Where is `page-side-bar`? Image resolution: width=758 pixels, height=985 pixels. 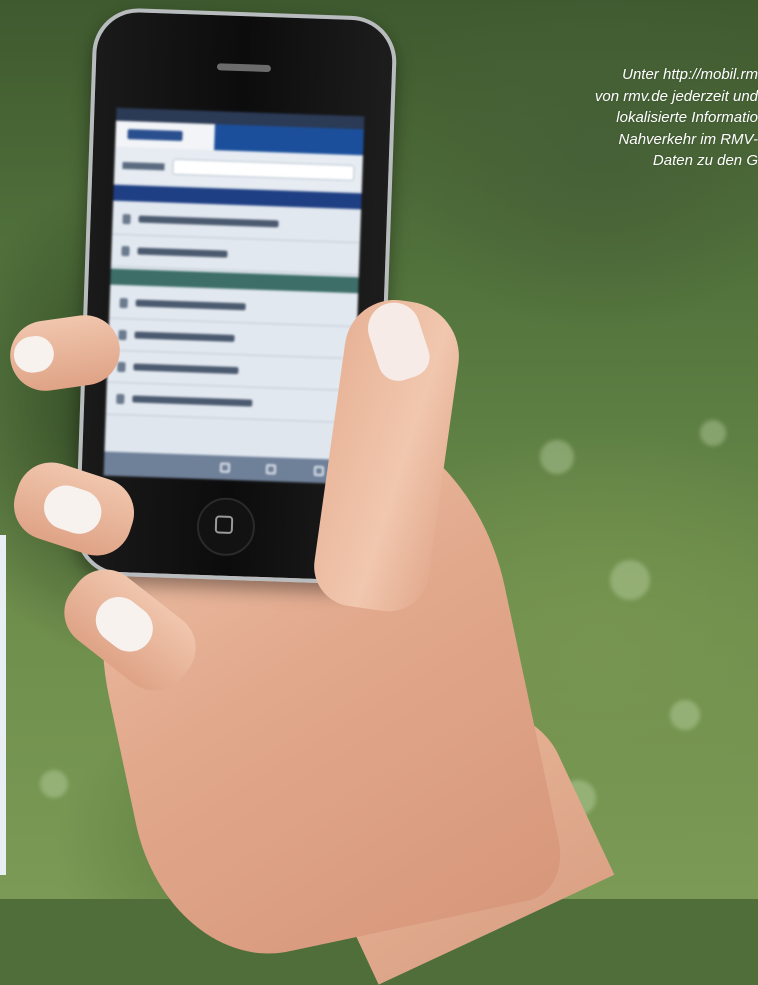
page-side-bar is located at coordinates (3, 705).